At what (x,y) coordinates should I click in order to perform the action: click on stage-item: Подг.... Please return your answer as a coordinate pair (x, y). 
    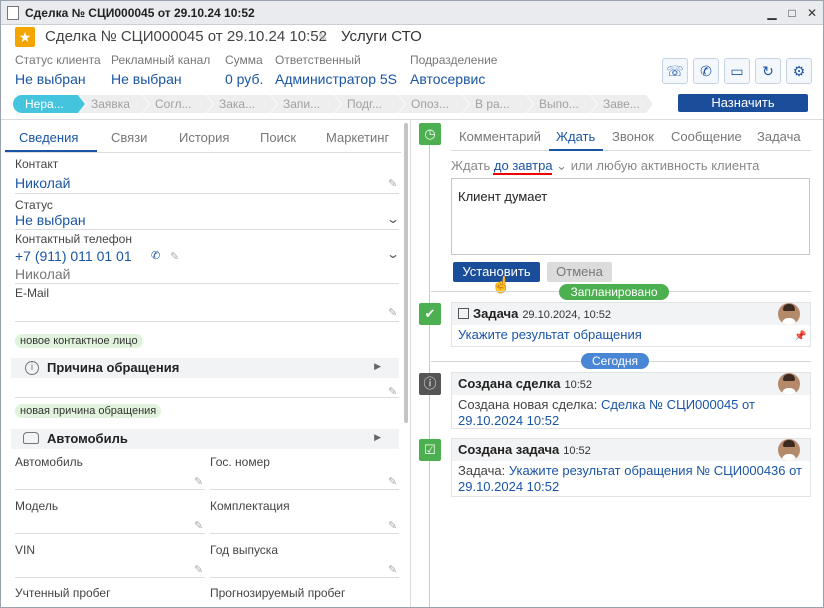
    Looking at the image, I should click on (370, 104).